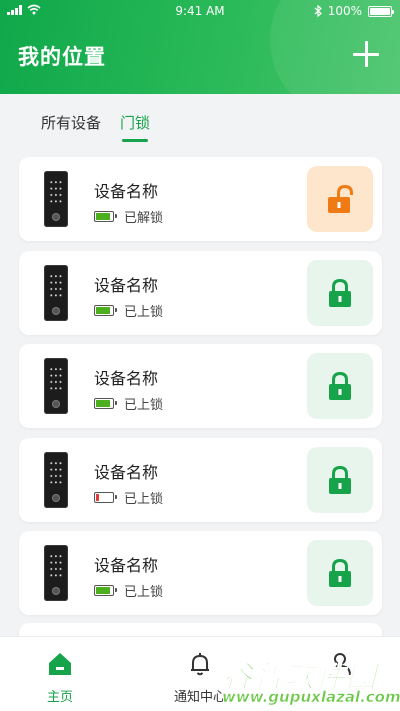 The width and height of the screenshot is (400, 711). Describe the element at coordinates (144, 218) in the screenshot. I see `lock-status-label: 已解锁` at that location.